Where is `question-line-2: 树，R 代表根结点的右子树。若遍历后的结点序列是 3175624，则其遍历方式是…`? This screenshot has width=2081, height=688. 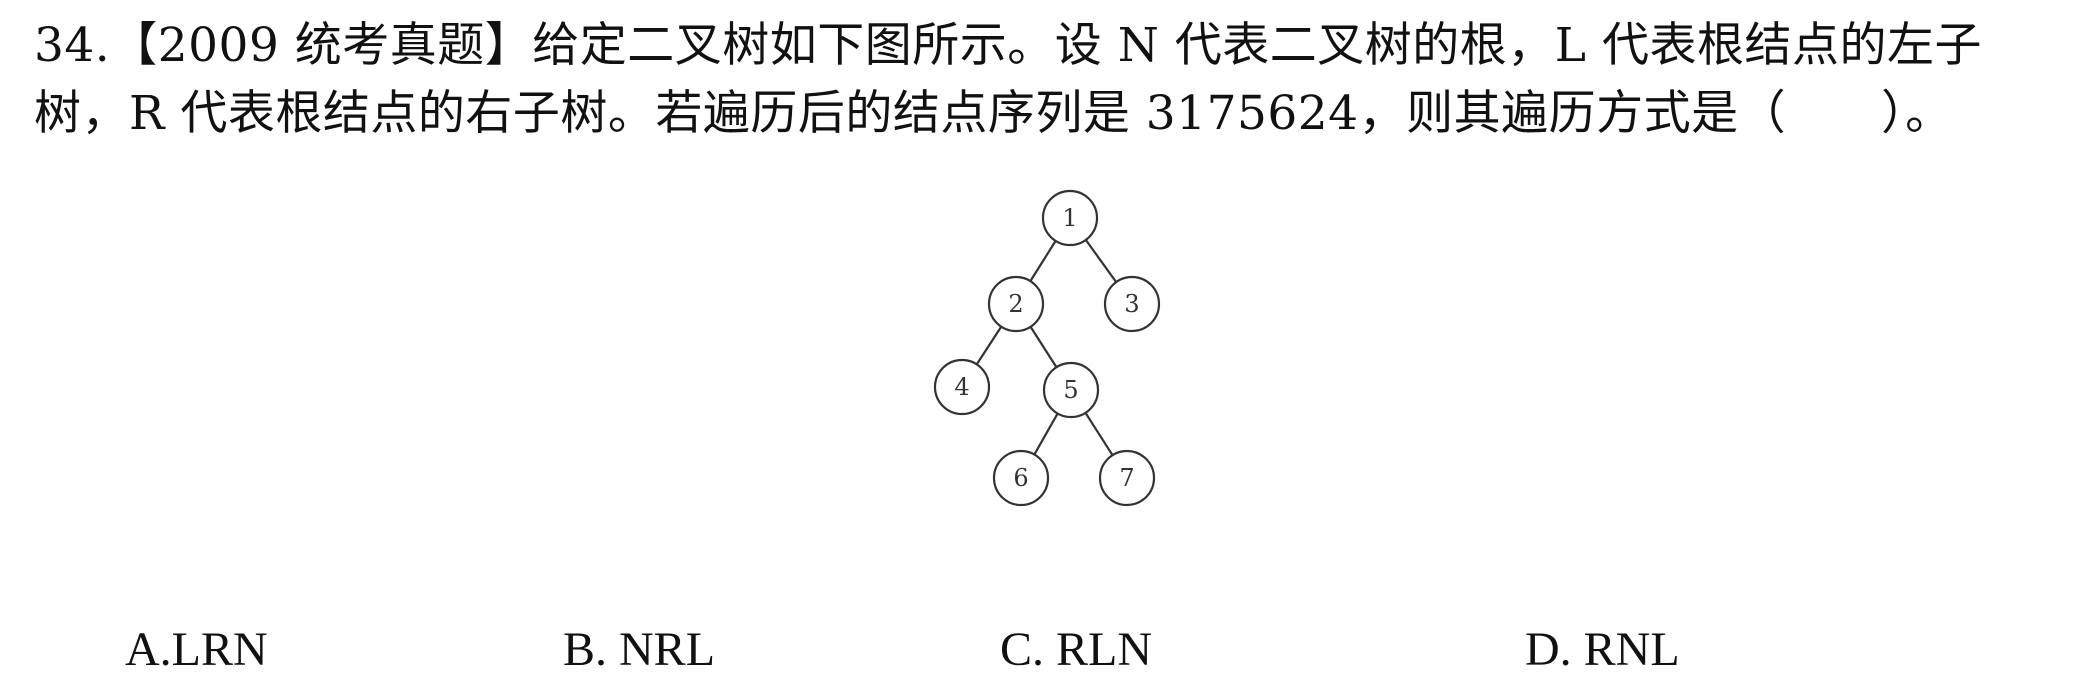
question-line-2: 树，R 代表根结点的右子树。若遍历后的结点序列是 3175624，则其遍历方式是… is located at coordinates (993, 113).